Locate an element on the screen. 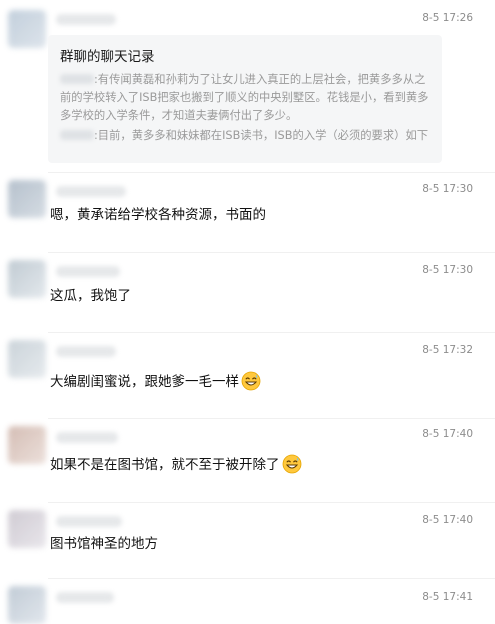 This screenshot has width=495, height=624. chat-message: 8-5 17:40 如果不是在图书馆，就不至于被开除了 is located at coordinates (247, 462).